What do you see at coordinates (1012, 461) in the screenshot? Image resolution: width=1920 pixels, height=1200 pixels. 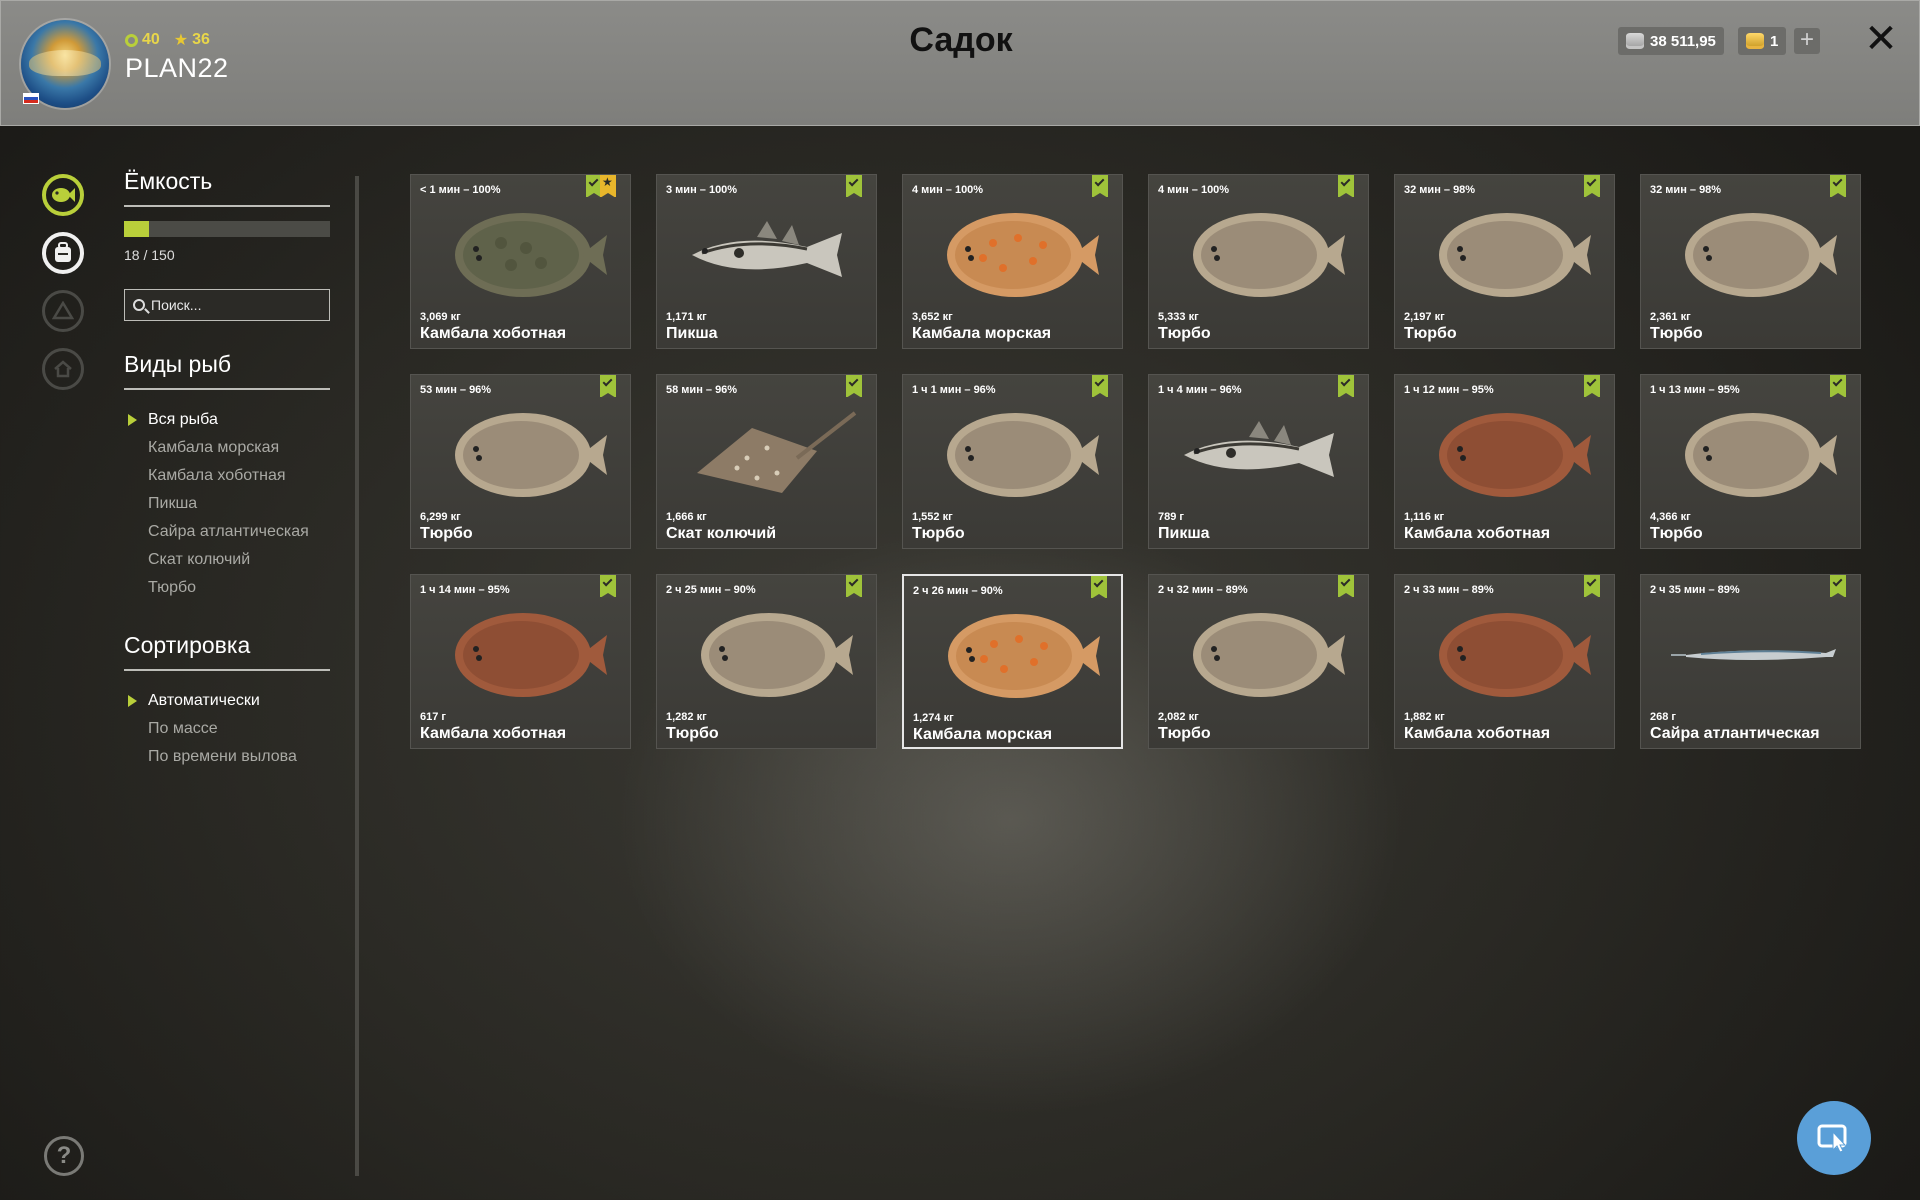 I see `fish-card: 1 ч 1 мин – 96% 1,552 кг Тюрбо` at bounding box center [1012, 461].